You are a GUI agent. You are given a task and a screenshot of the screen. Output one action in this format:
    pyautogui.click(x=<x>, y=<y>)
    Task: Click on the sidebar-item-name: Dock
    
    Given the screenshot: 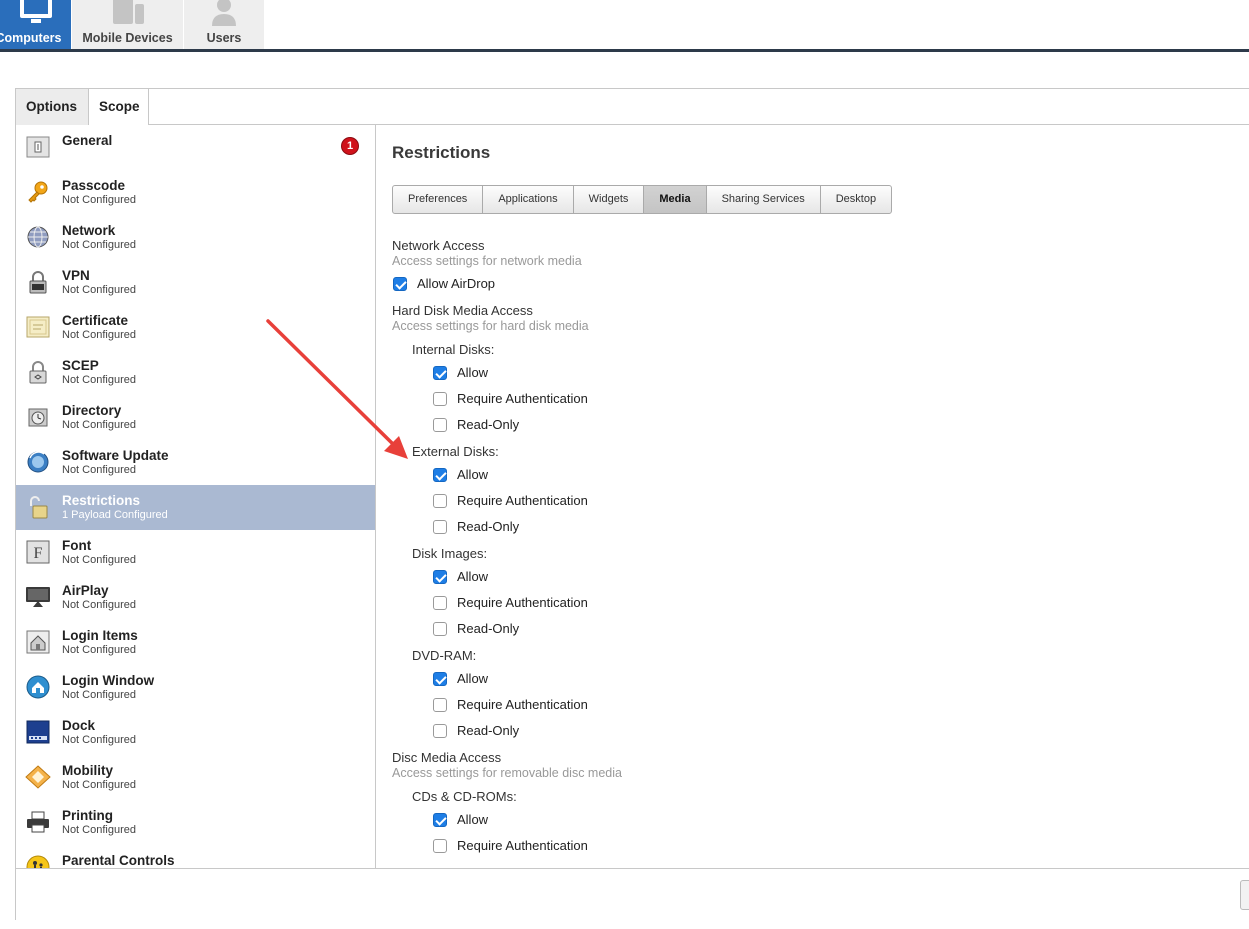 What is the action you would take?
    pyautogui.click(x=79, y=725)
    